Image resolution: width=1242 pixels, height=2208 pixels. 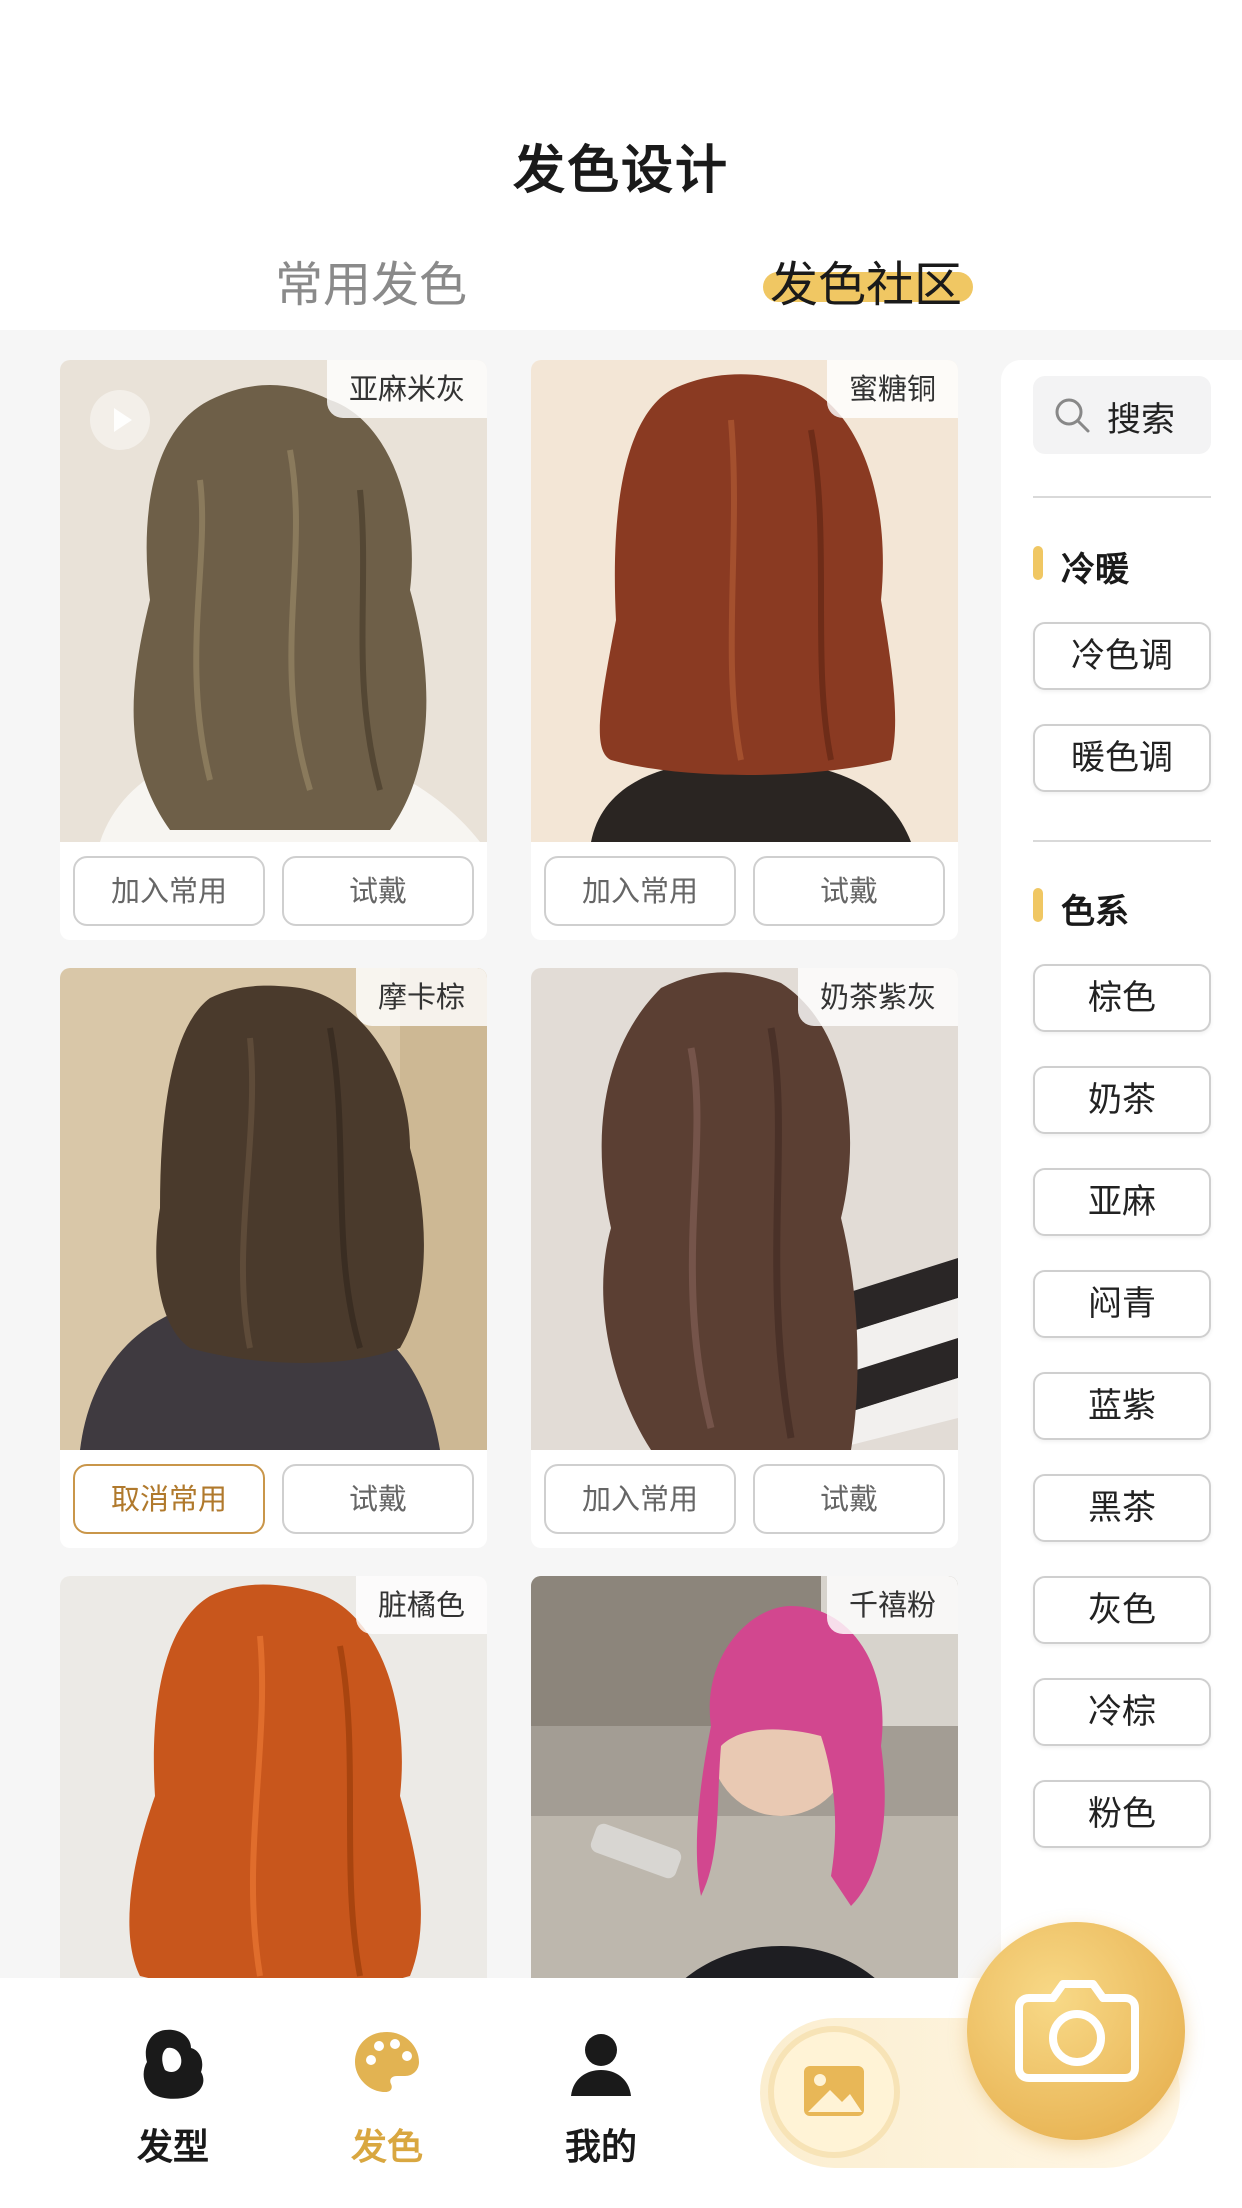 What do you see at coordinates (1081, 566) in the screenshot?
I see `section-title-warm-cool: 冷暖` at bounding box center [1081, 566].